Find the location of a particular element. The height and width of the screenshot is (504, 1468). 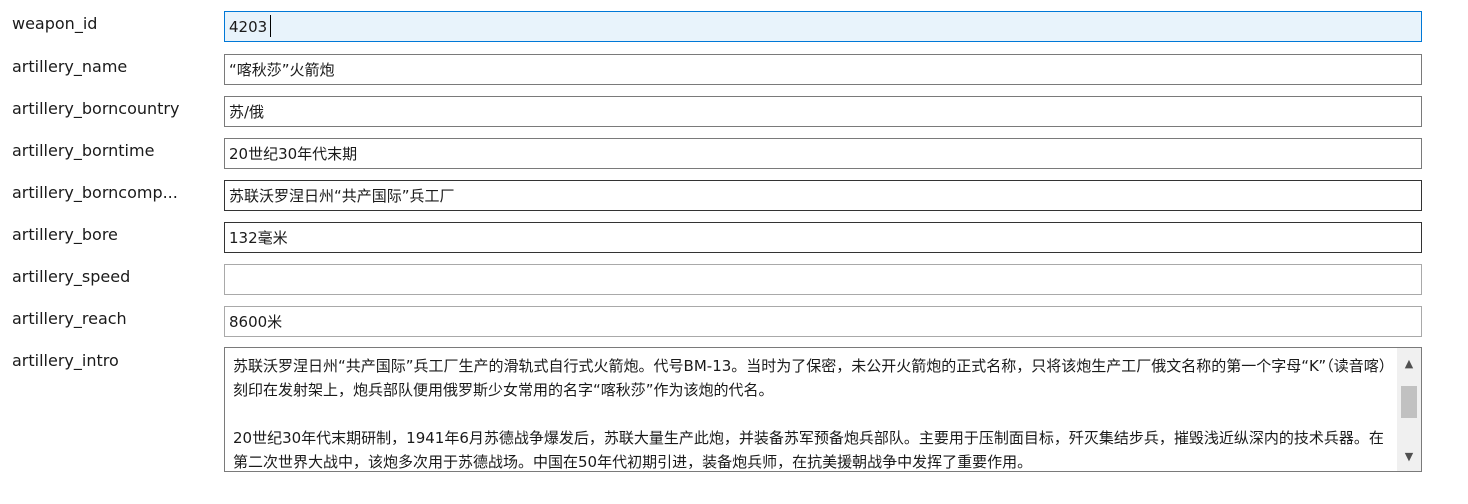

scroll-up-arrow-icon: ▲ is located at coordinates (1409, 364).